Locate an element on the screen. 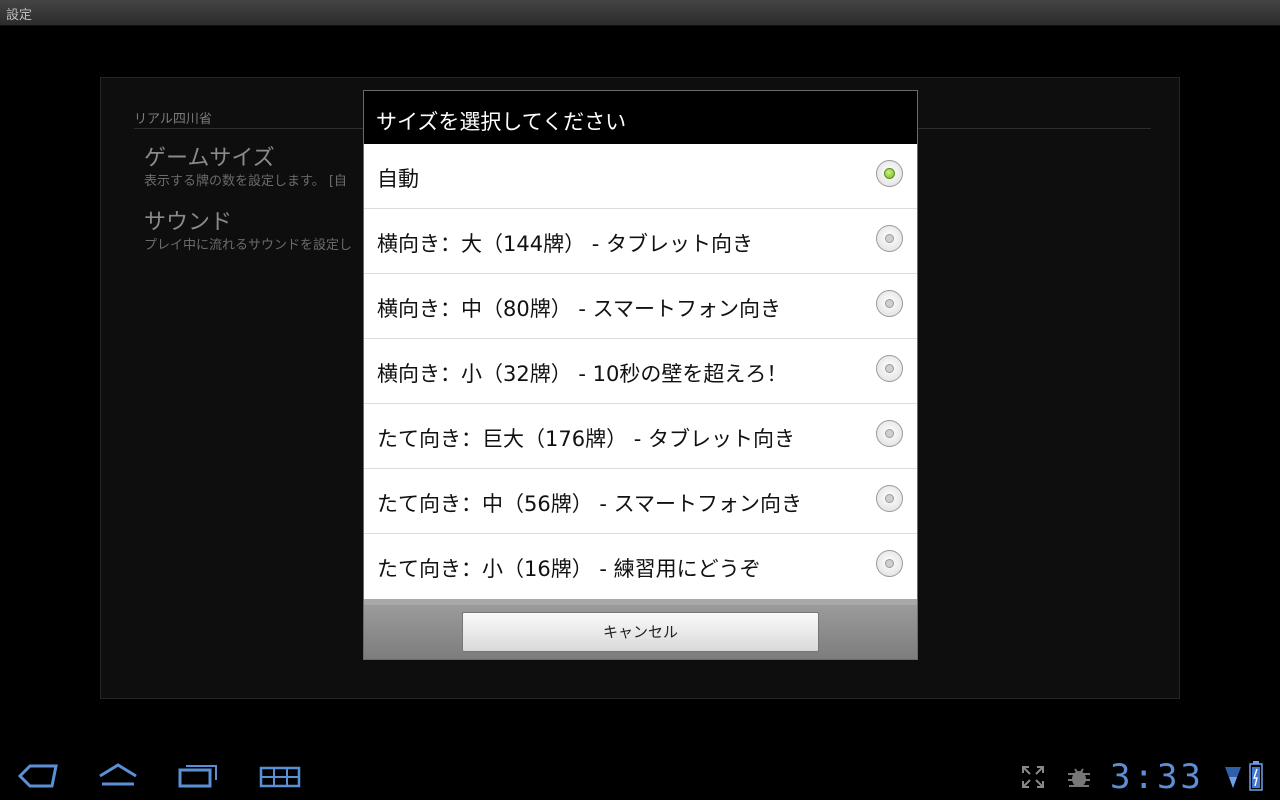 The width and height of the screenshot is (1280, 800). size-option-auto: 自動 is located at coordinates (640, 176).